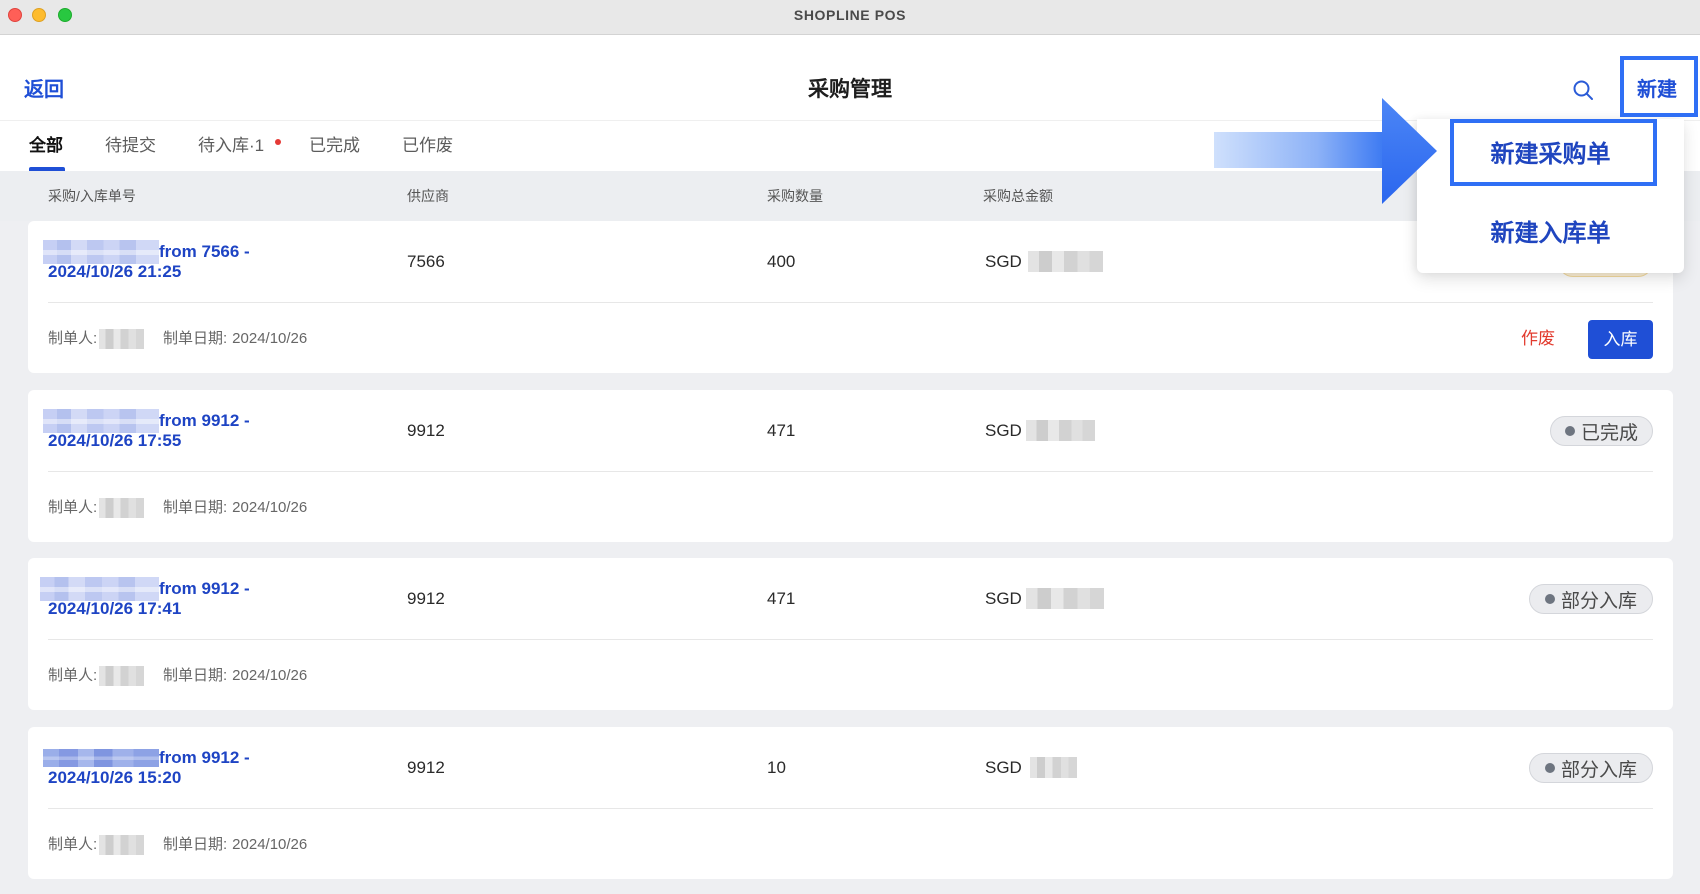 The width and height of the screenshot is (1700, 894). What do you see at coordinates (92, 196) in the screenshot?
I see `column-header-order-no: 采购/入库单号` at bounding box center [92, 196].